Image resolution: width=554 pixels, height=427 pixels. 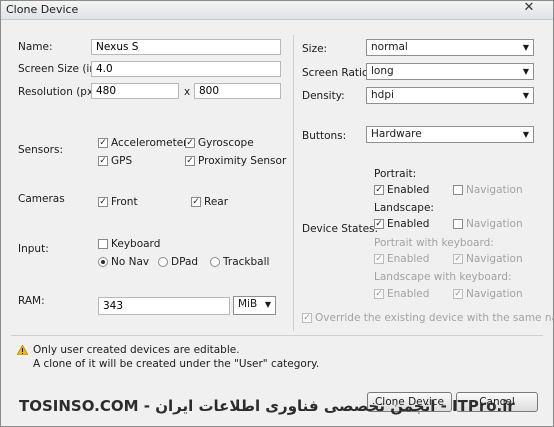 What do you see at coordinates (42, 9) in the screenshot?
I see `window-title: Clone Device` at bounding box center [42, 9].